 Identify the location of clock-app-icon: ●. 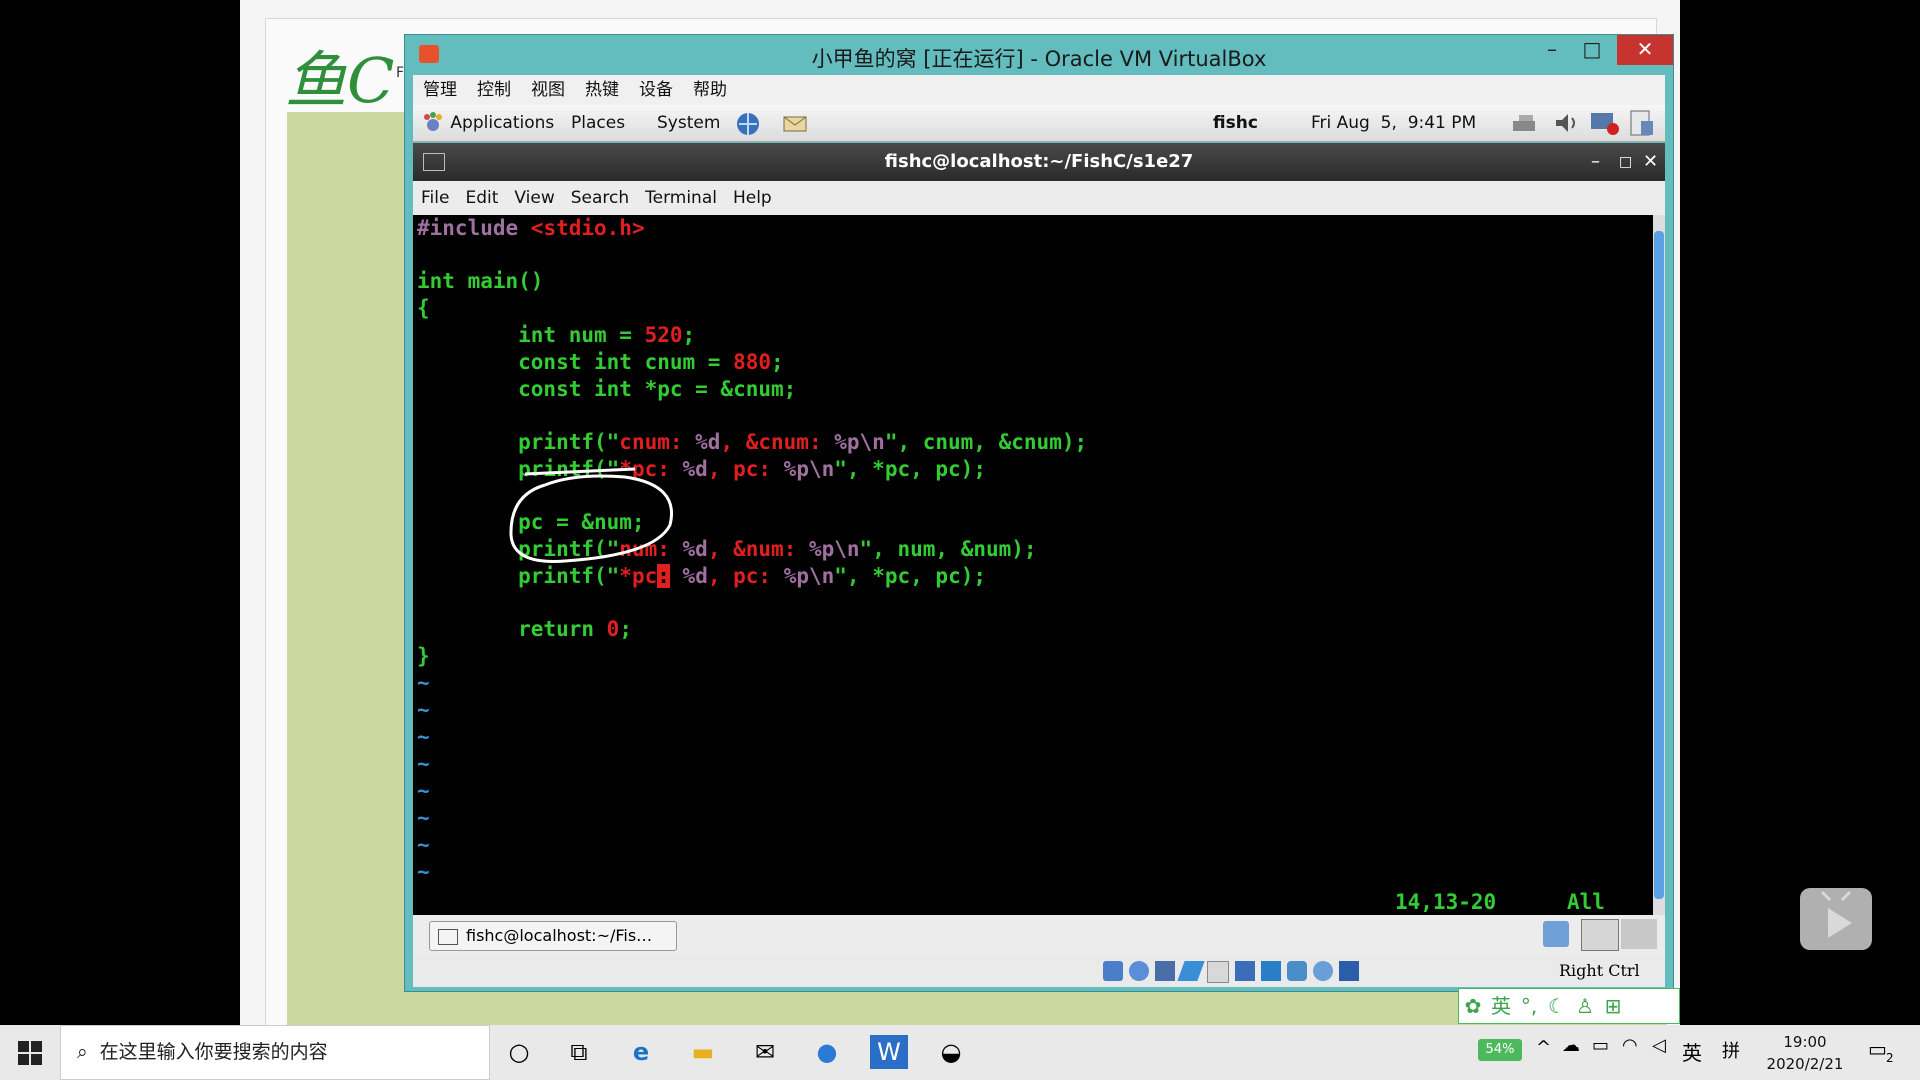
(827, 1052).